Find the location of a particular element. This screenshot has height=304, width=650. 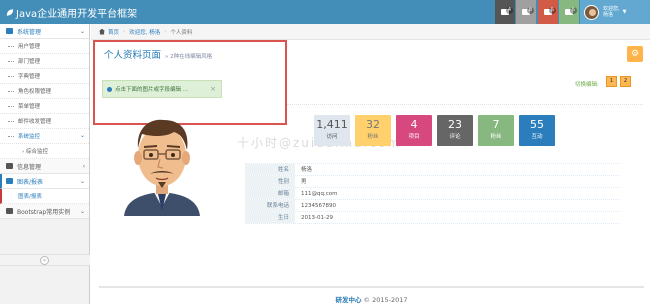

top-navbar: Java企业通用开发平台框架 4 8 5 5 欢迎您, 杨洛 ▼ is located at coordinates (325, 12).